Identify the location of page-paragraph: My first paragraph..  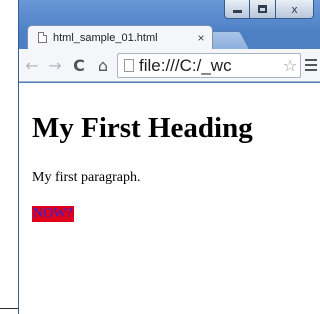
(86, 177).